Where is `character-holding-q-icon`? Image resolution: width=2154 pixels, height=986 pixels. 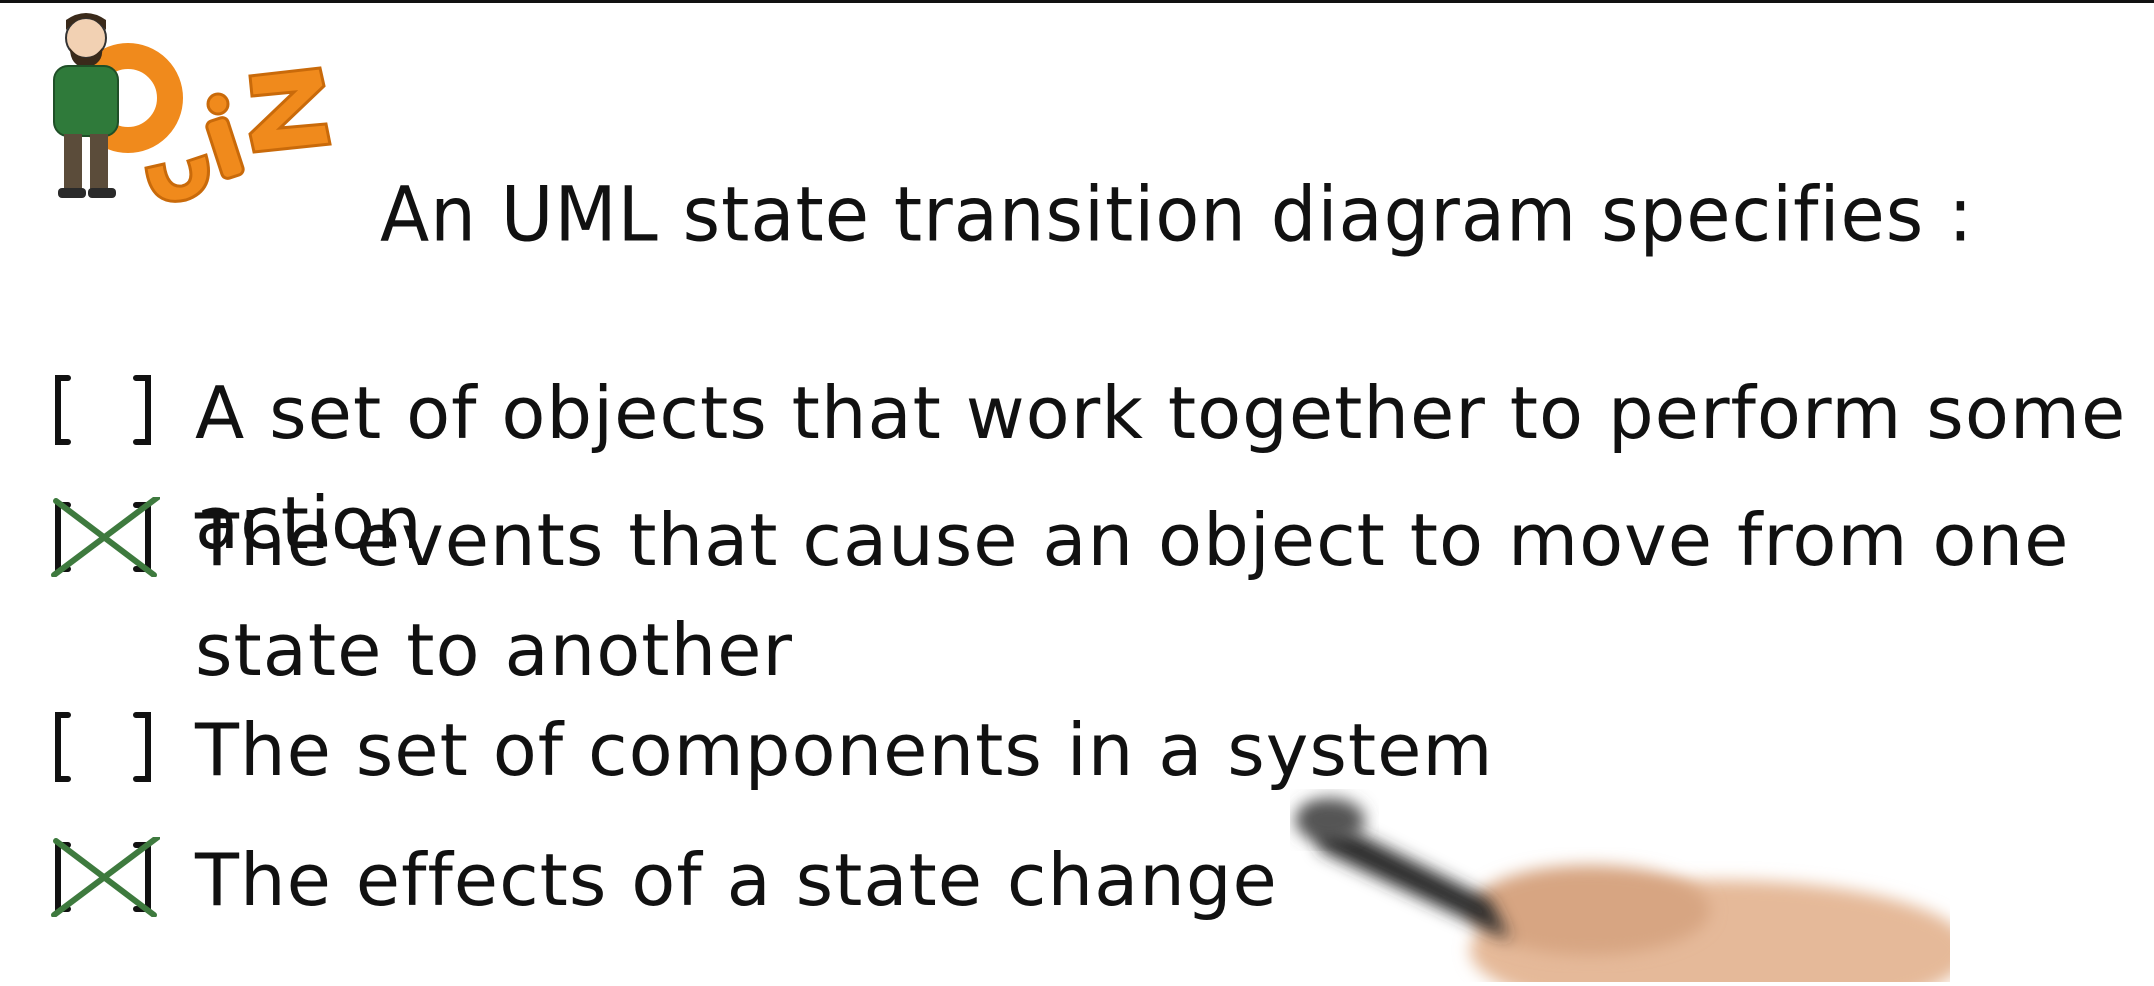
character-holding-q-icon is located at coordinates (192, 108).